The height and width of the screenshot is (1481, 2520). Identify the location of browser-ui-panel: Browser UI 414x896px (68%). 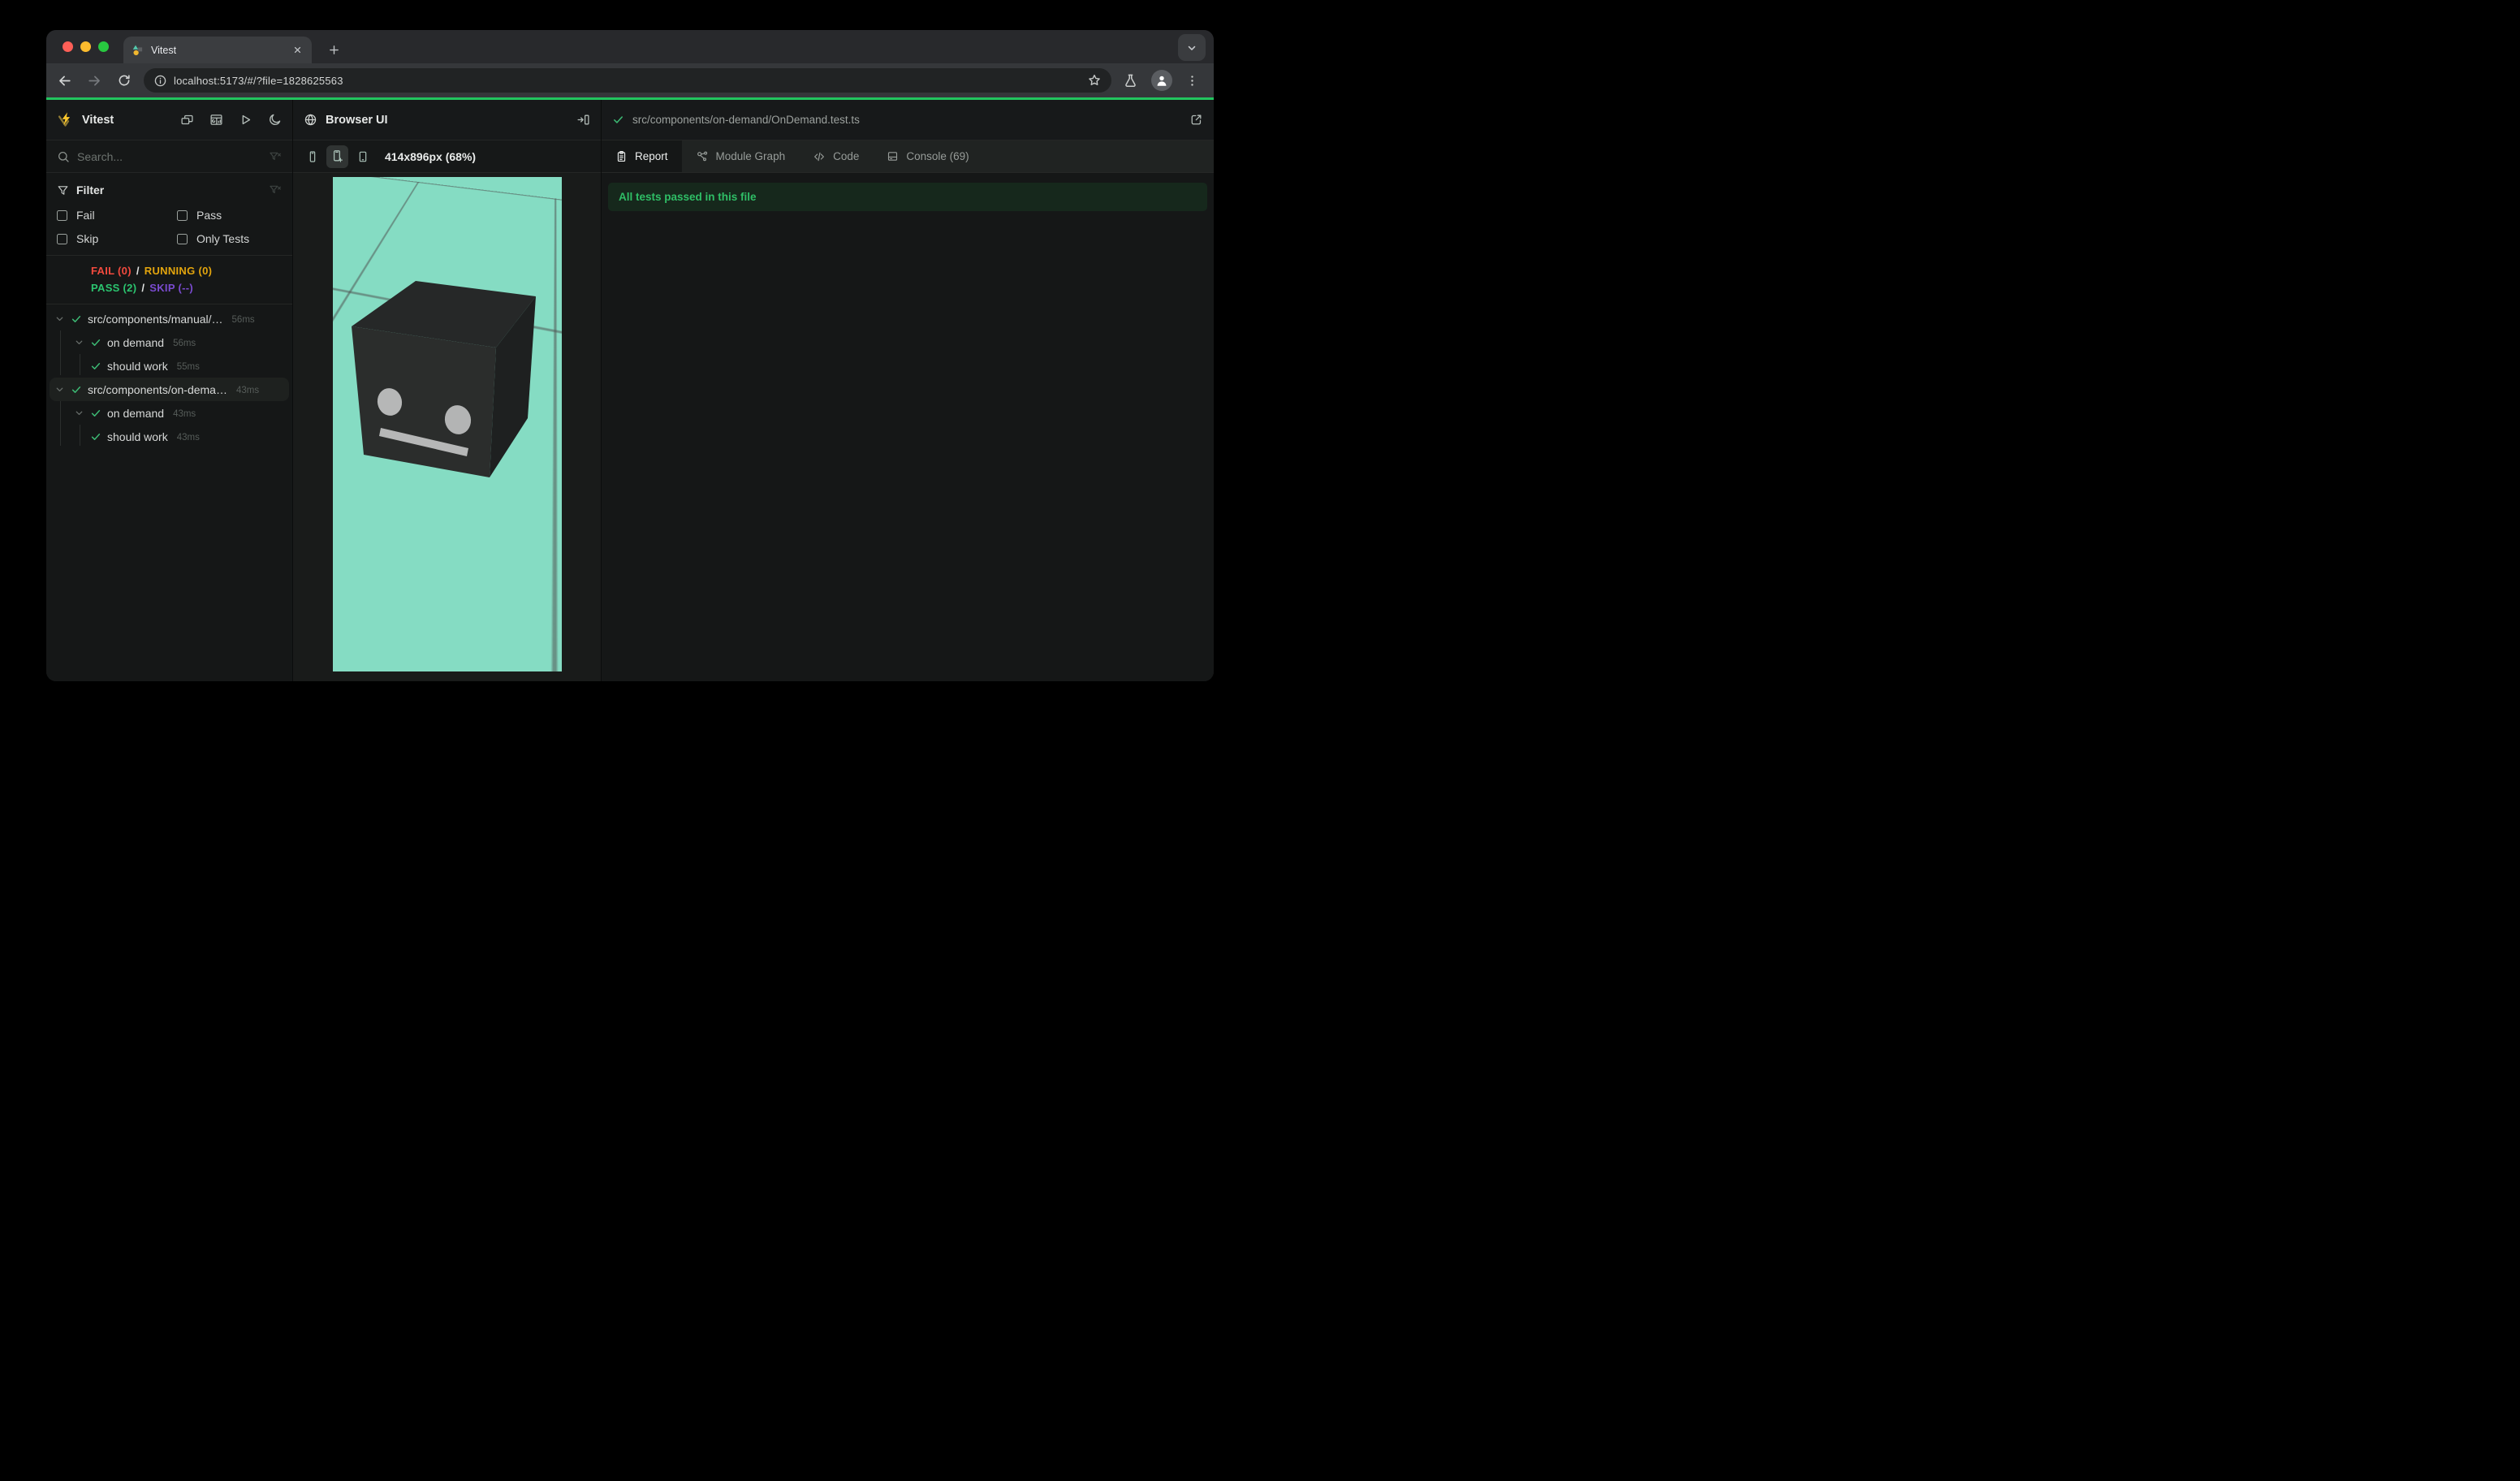
(448, 391).